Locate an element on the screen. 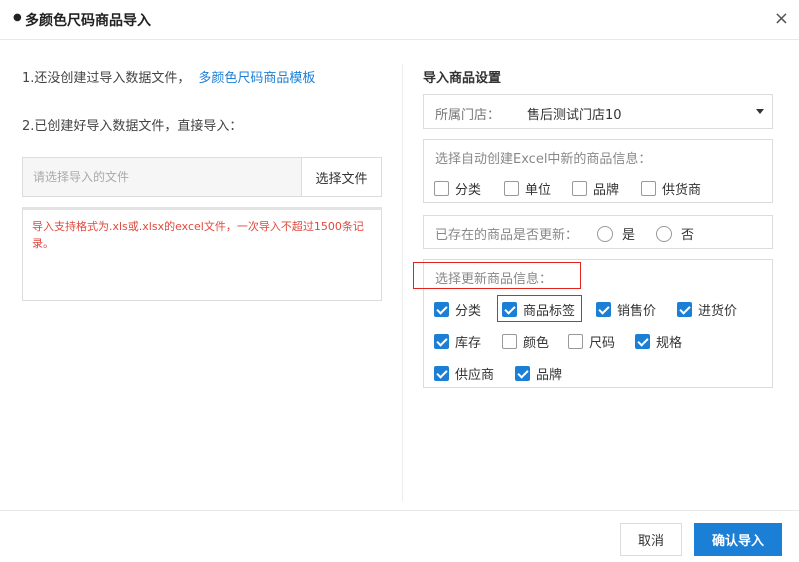 The image size is (799, 562). auto-create-box: 选择自动创建Excel中新的商品信息： 分类 单位 品牌 供货商 is located at coordinates (598, 171).